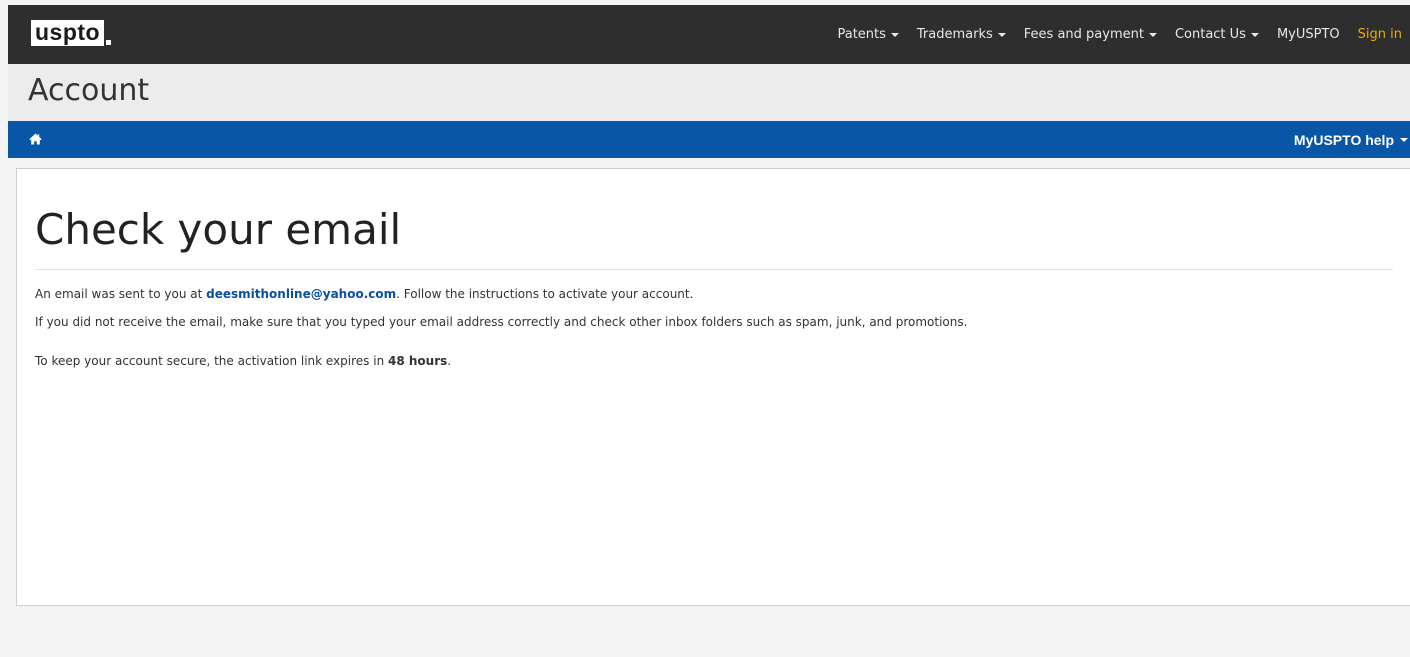  I want to click on nav-fees-label: Fees and payment, so click(1083, 34).